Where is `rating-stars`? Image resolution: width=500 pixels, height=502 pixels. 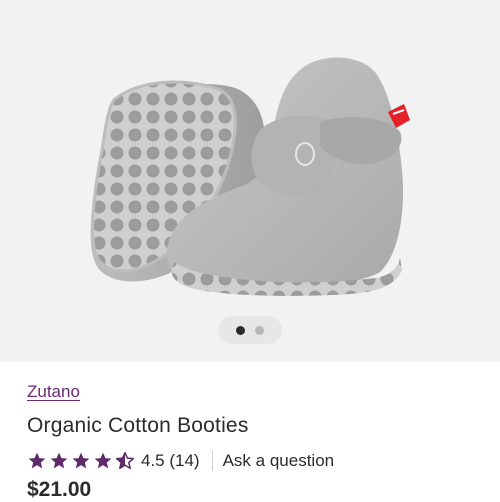
rating-stars is located at coordinates (81, 461).